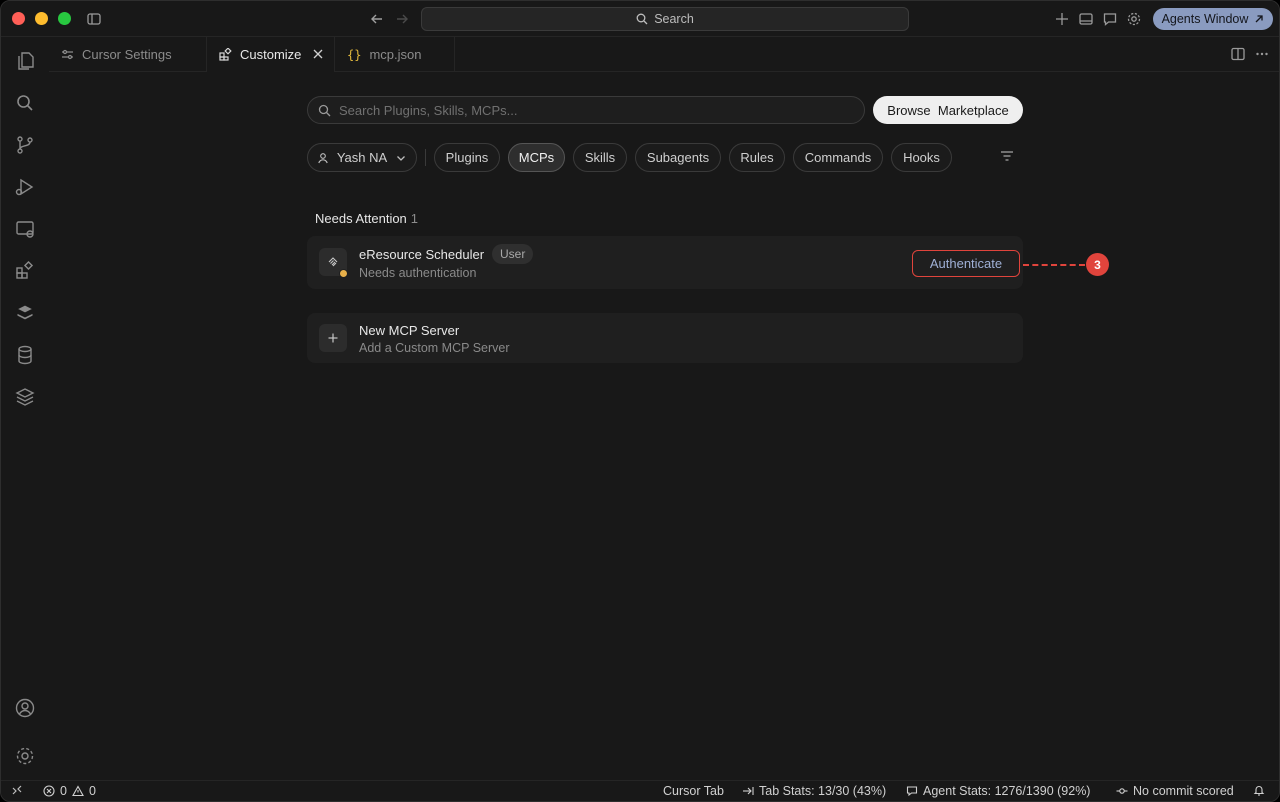  What do you see at coordinates (425, 157) in the screenshot?
I see `filter-divider` at bounding box center [425, 157].